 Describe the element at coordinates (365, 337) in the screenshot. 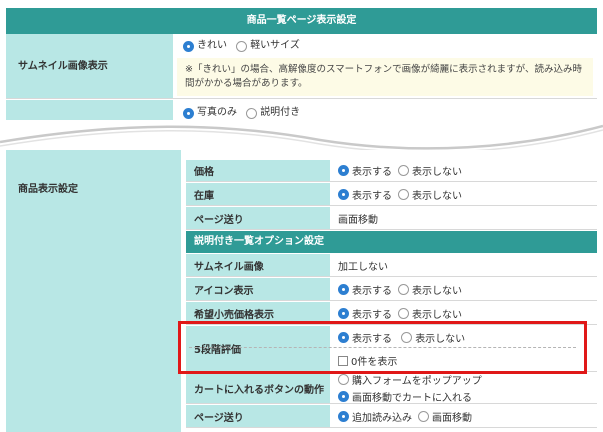

I see `rating-radio-show: 表示する` at that location.